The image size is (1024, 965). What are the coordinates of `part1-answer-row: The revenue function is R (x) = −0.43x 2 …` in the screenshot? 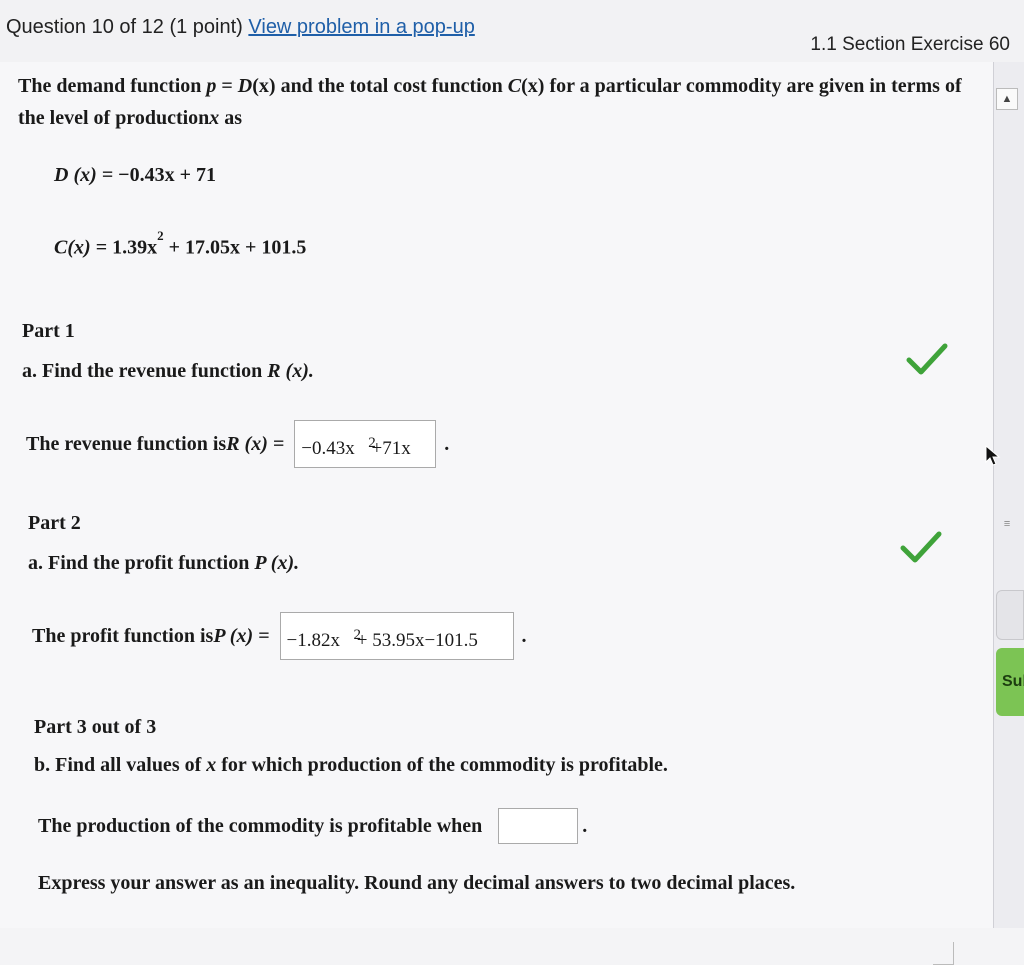 It's located at (237, 444).